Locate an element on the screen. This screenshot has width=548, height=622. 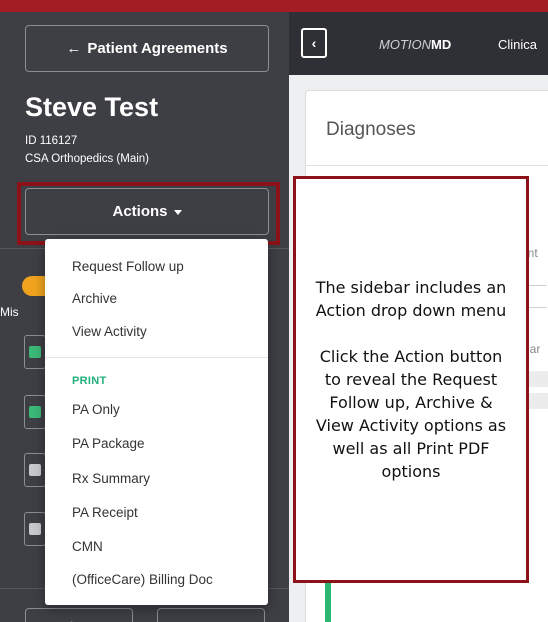
actions-button-label: Actions is located at coordinates (140, 211).